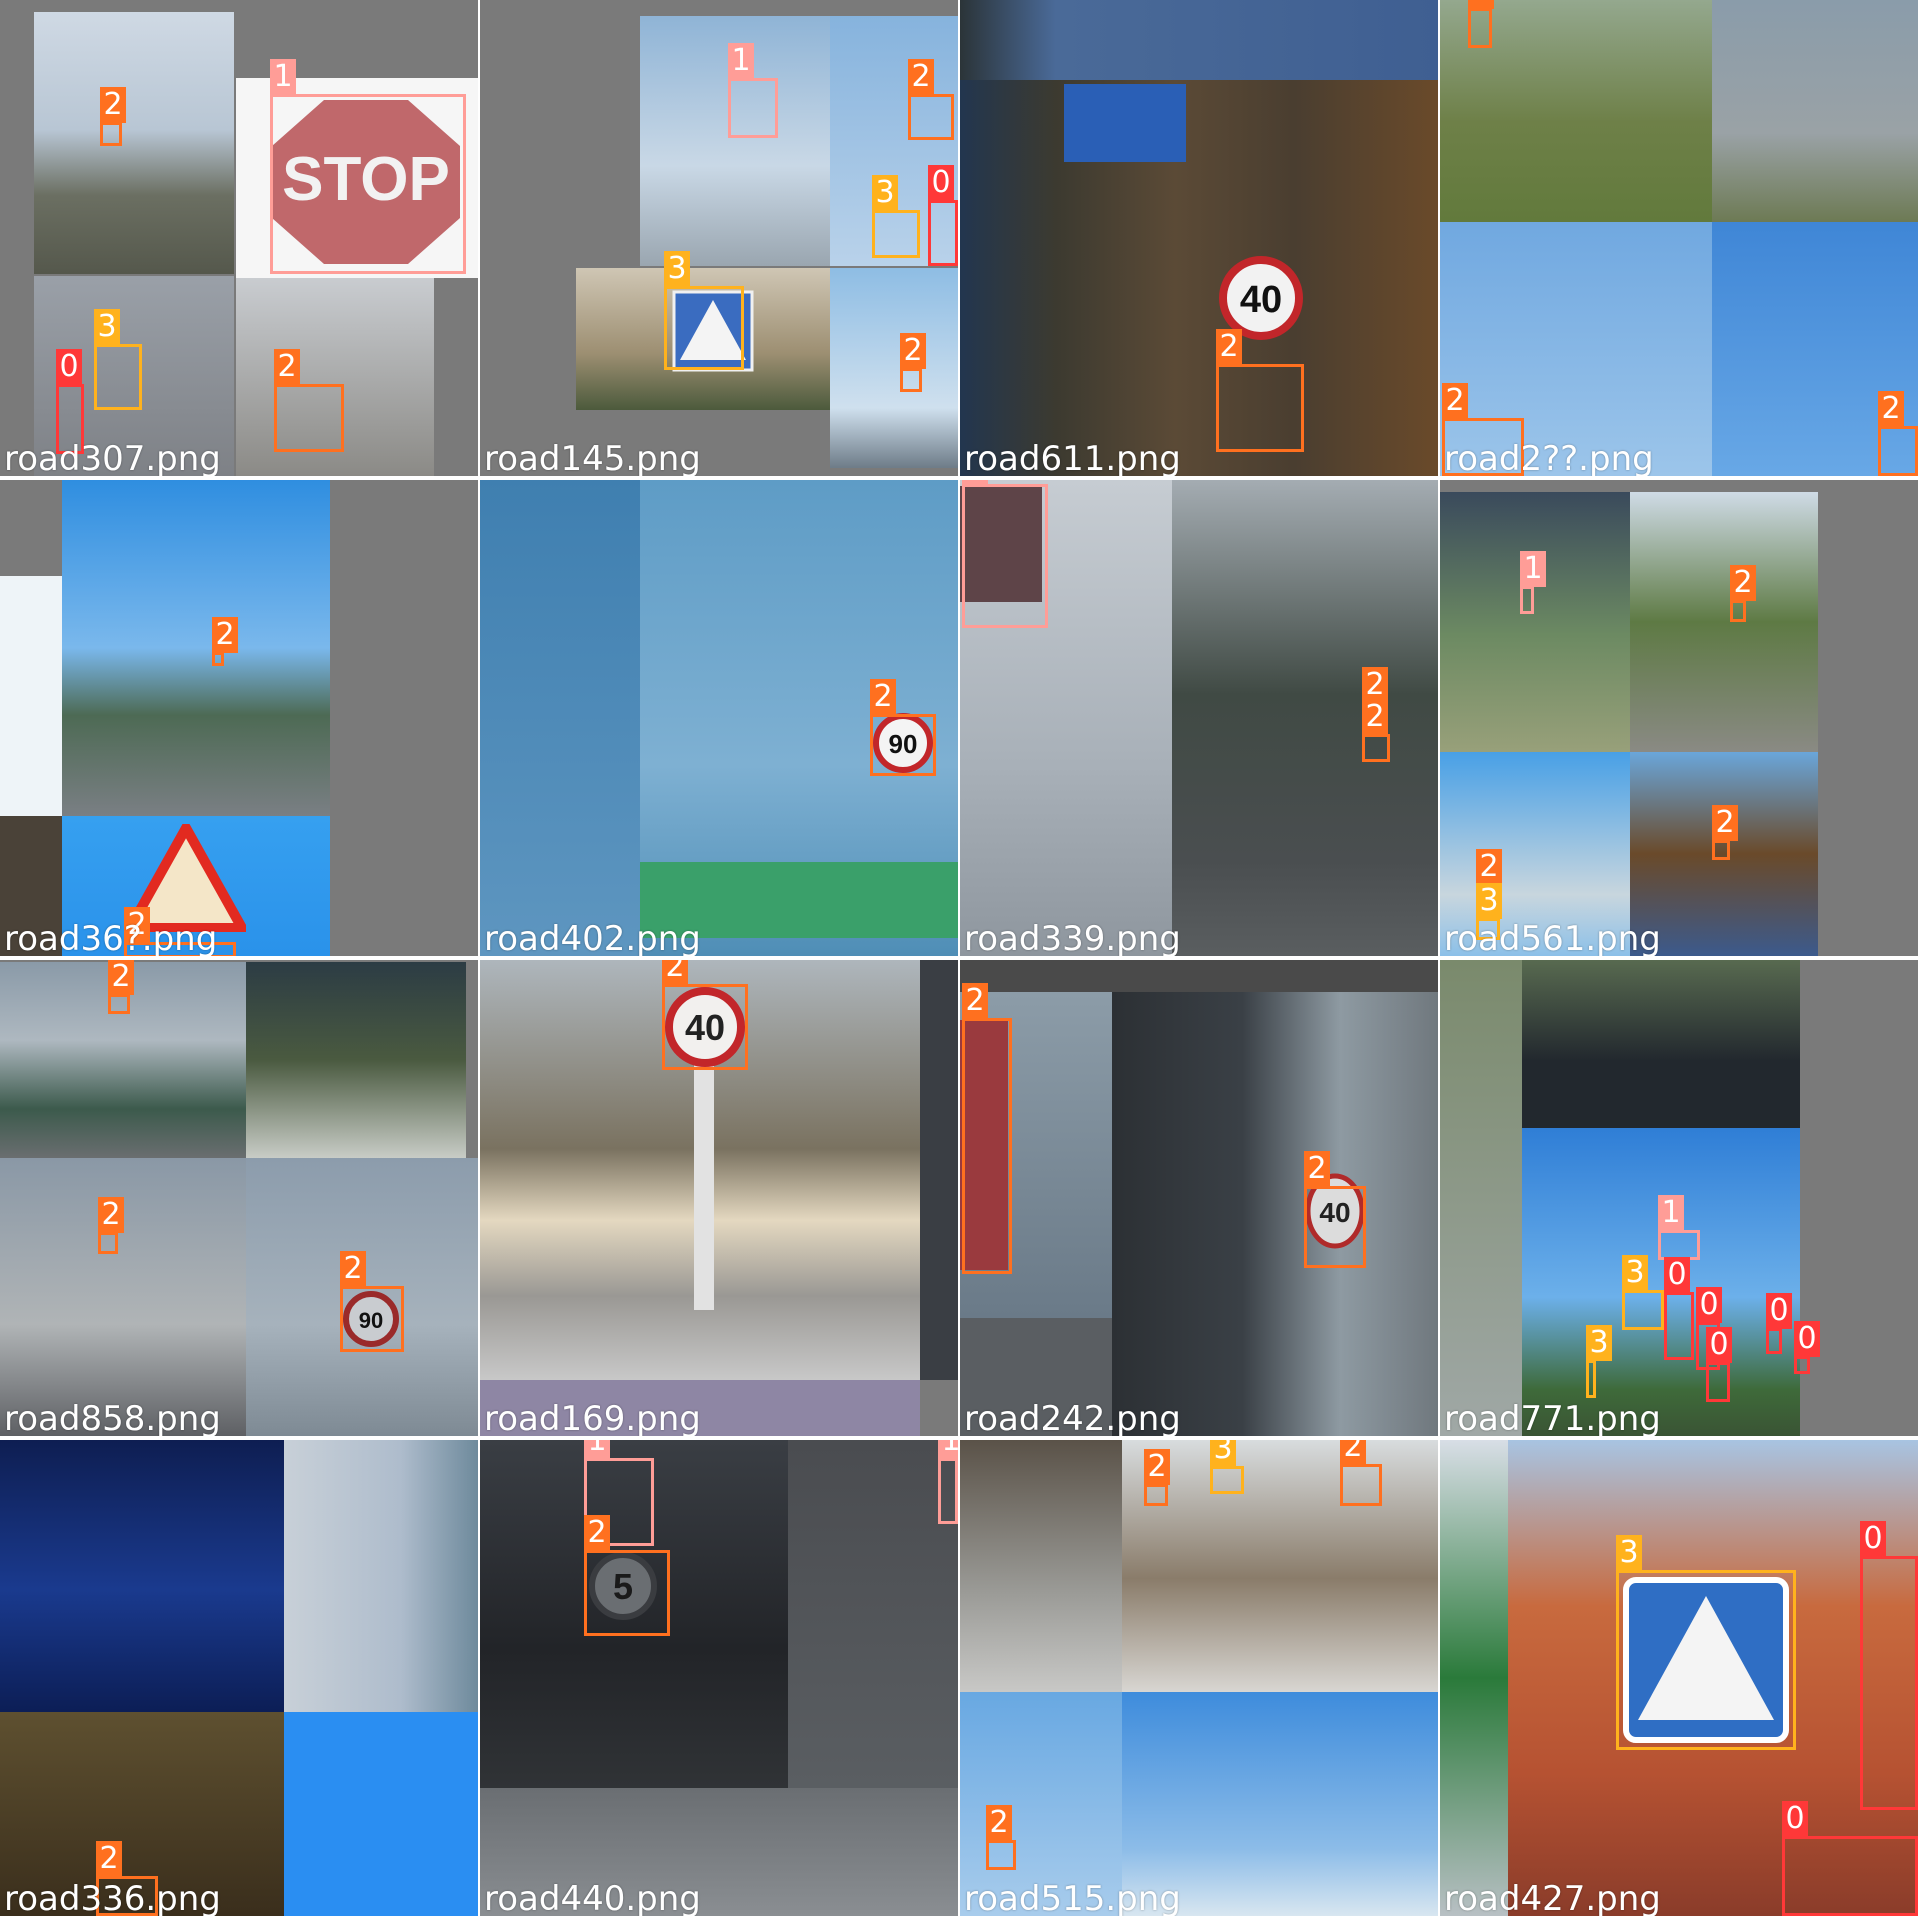 This screenshot has width=1920, height=1920. Describe the element at coordinates (1552, 1417) in the screenshot. I see `tile-filename: road771.png` at that location.